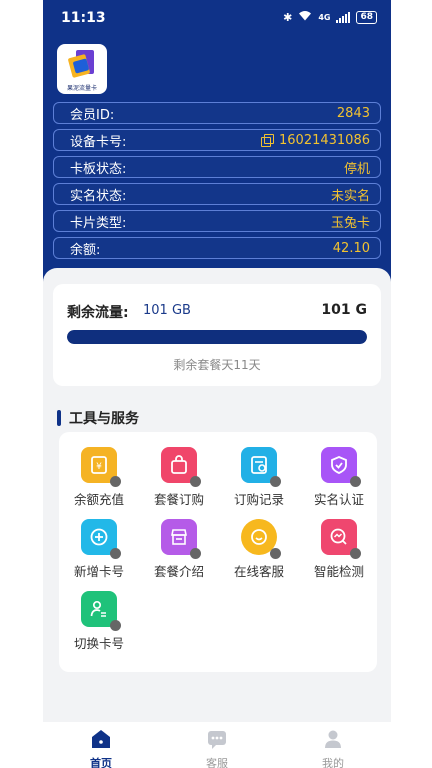 The width and height of the screenshot is (432, 768). I want to click on app-logo: 果泥流量卡, so click(82, 69).